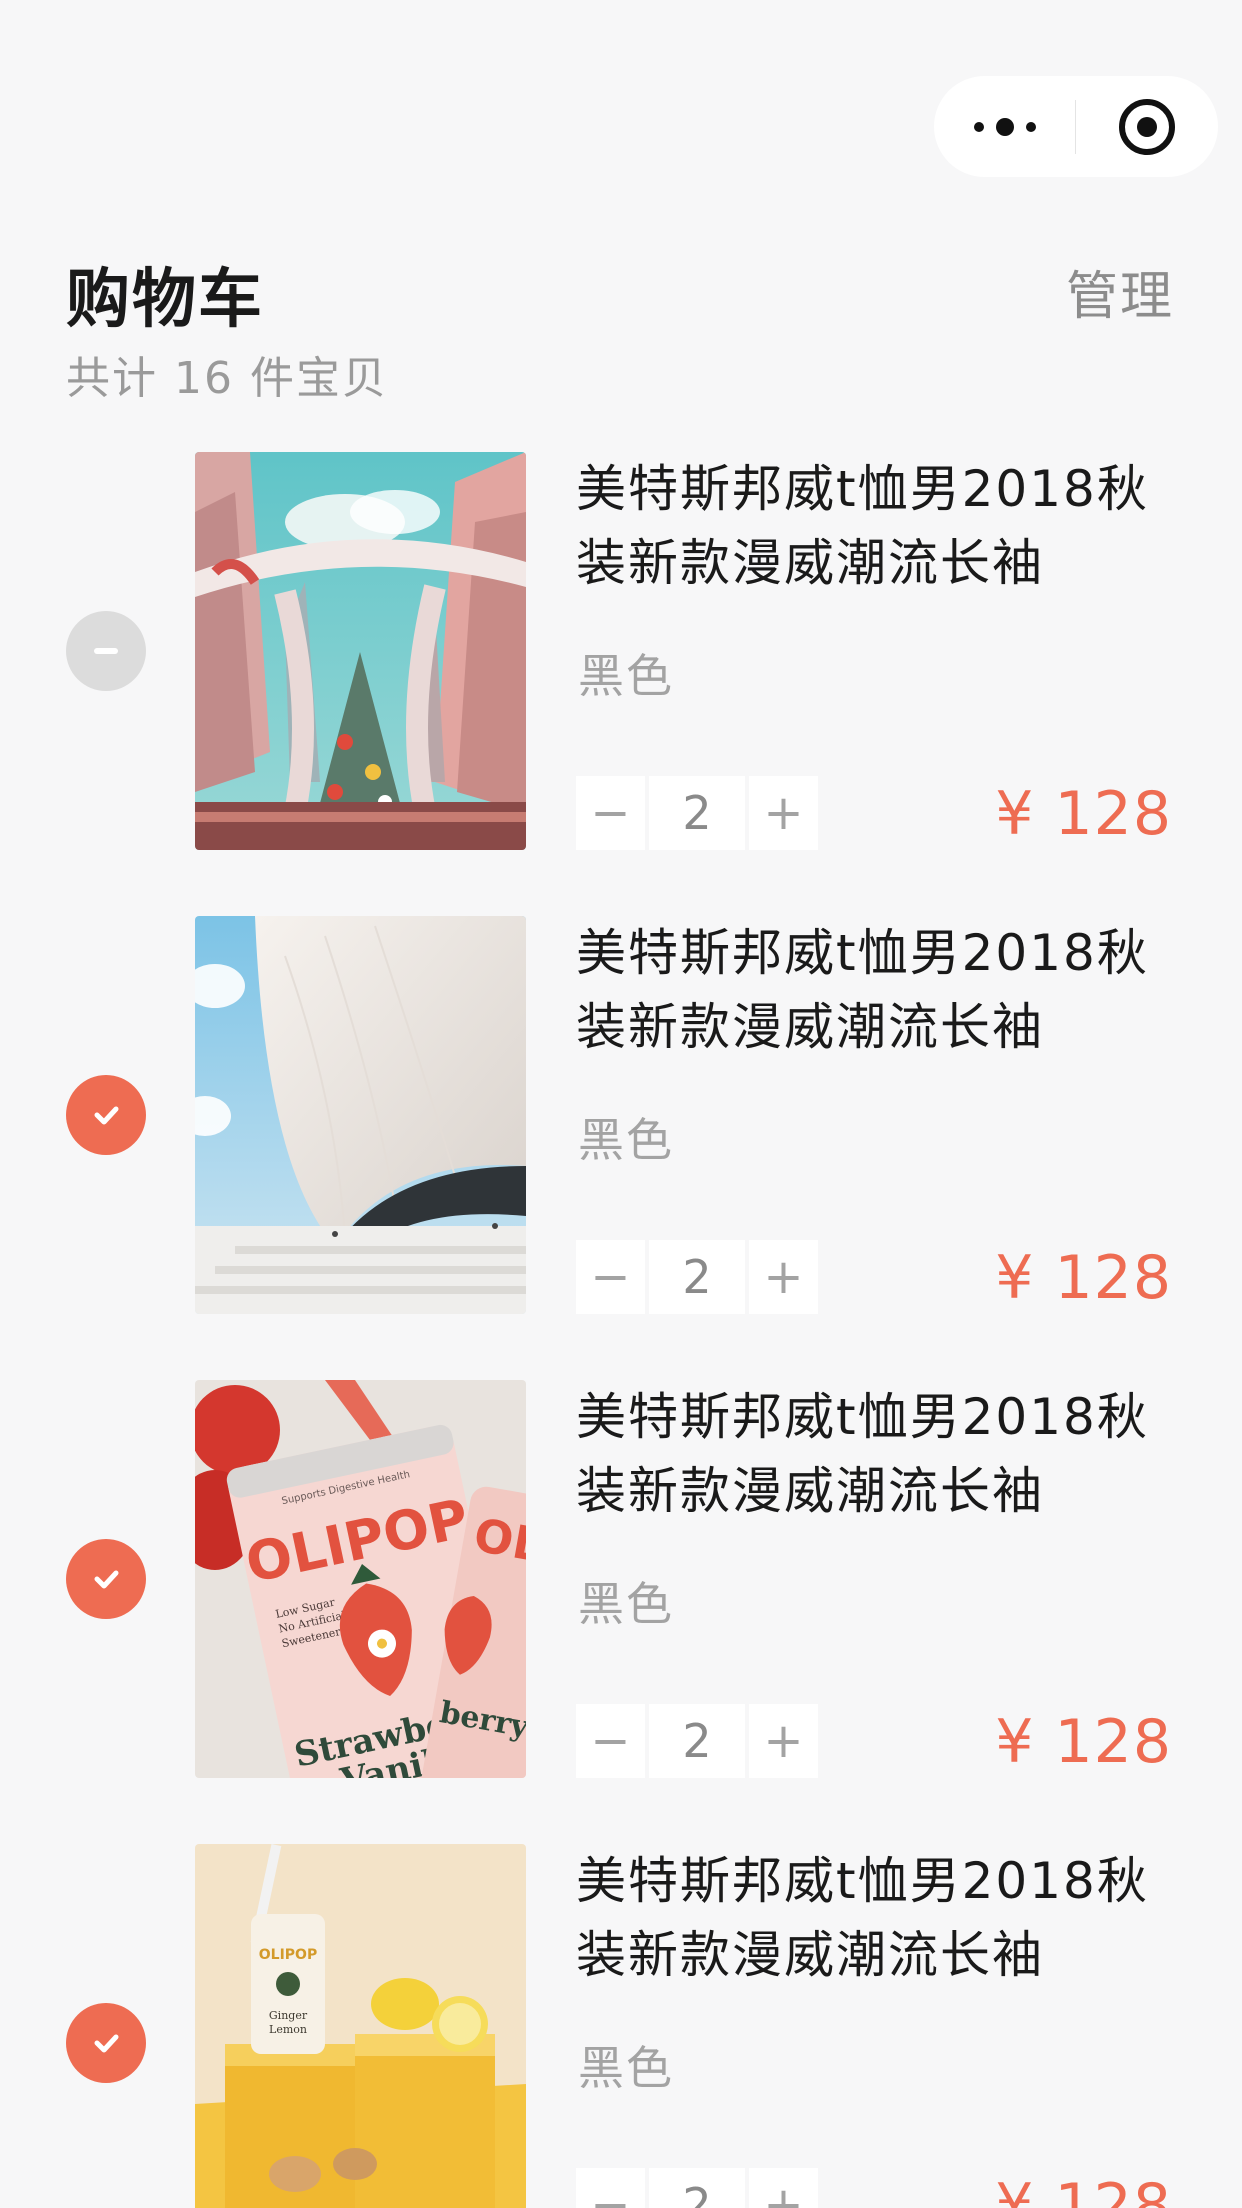  I want to click on close-button, so click(1146, 126).